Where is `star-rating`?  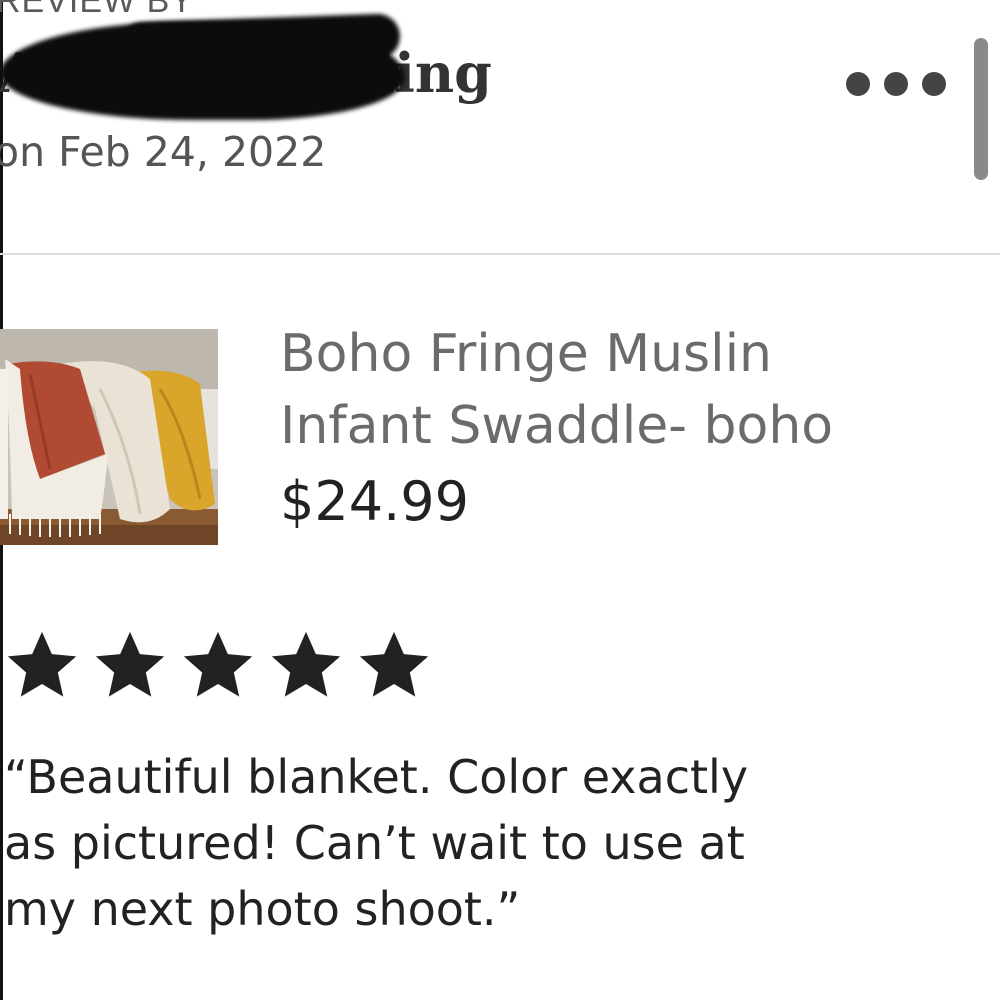
star-rating is located at coordinates (218, 664).